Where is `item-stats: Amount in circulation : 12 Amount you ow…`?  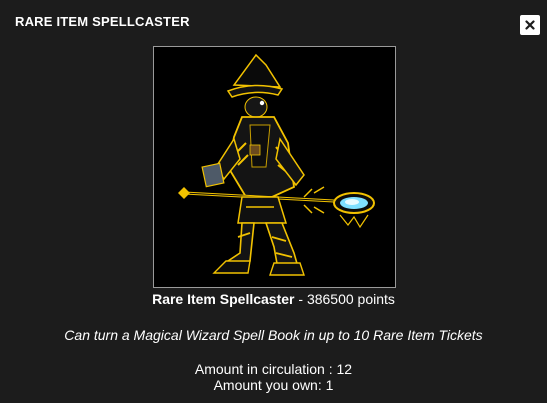
item-stats: Amount in circulation : 12 Amount you ow… is located at coordinates (273, 377).